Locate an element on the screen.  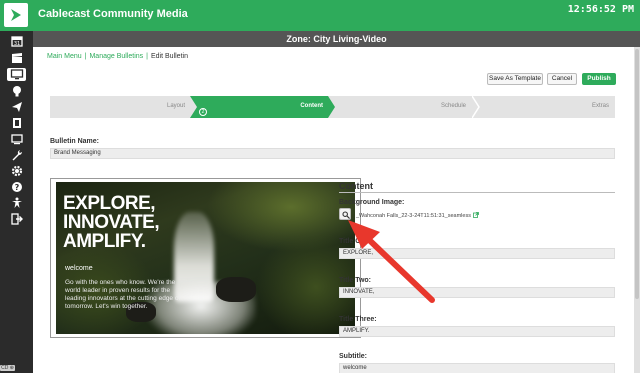
step-extras: Extras is located at coordinates (600, 106).